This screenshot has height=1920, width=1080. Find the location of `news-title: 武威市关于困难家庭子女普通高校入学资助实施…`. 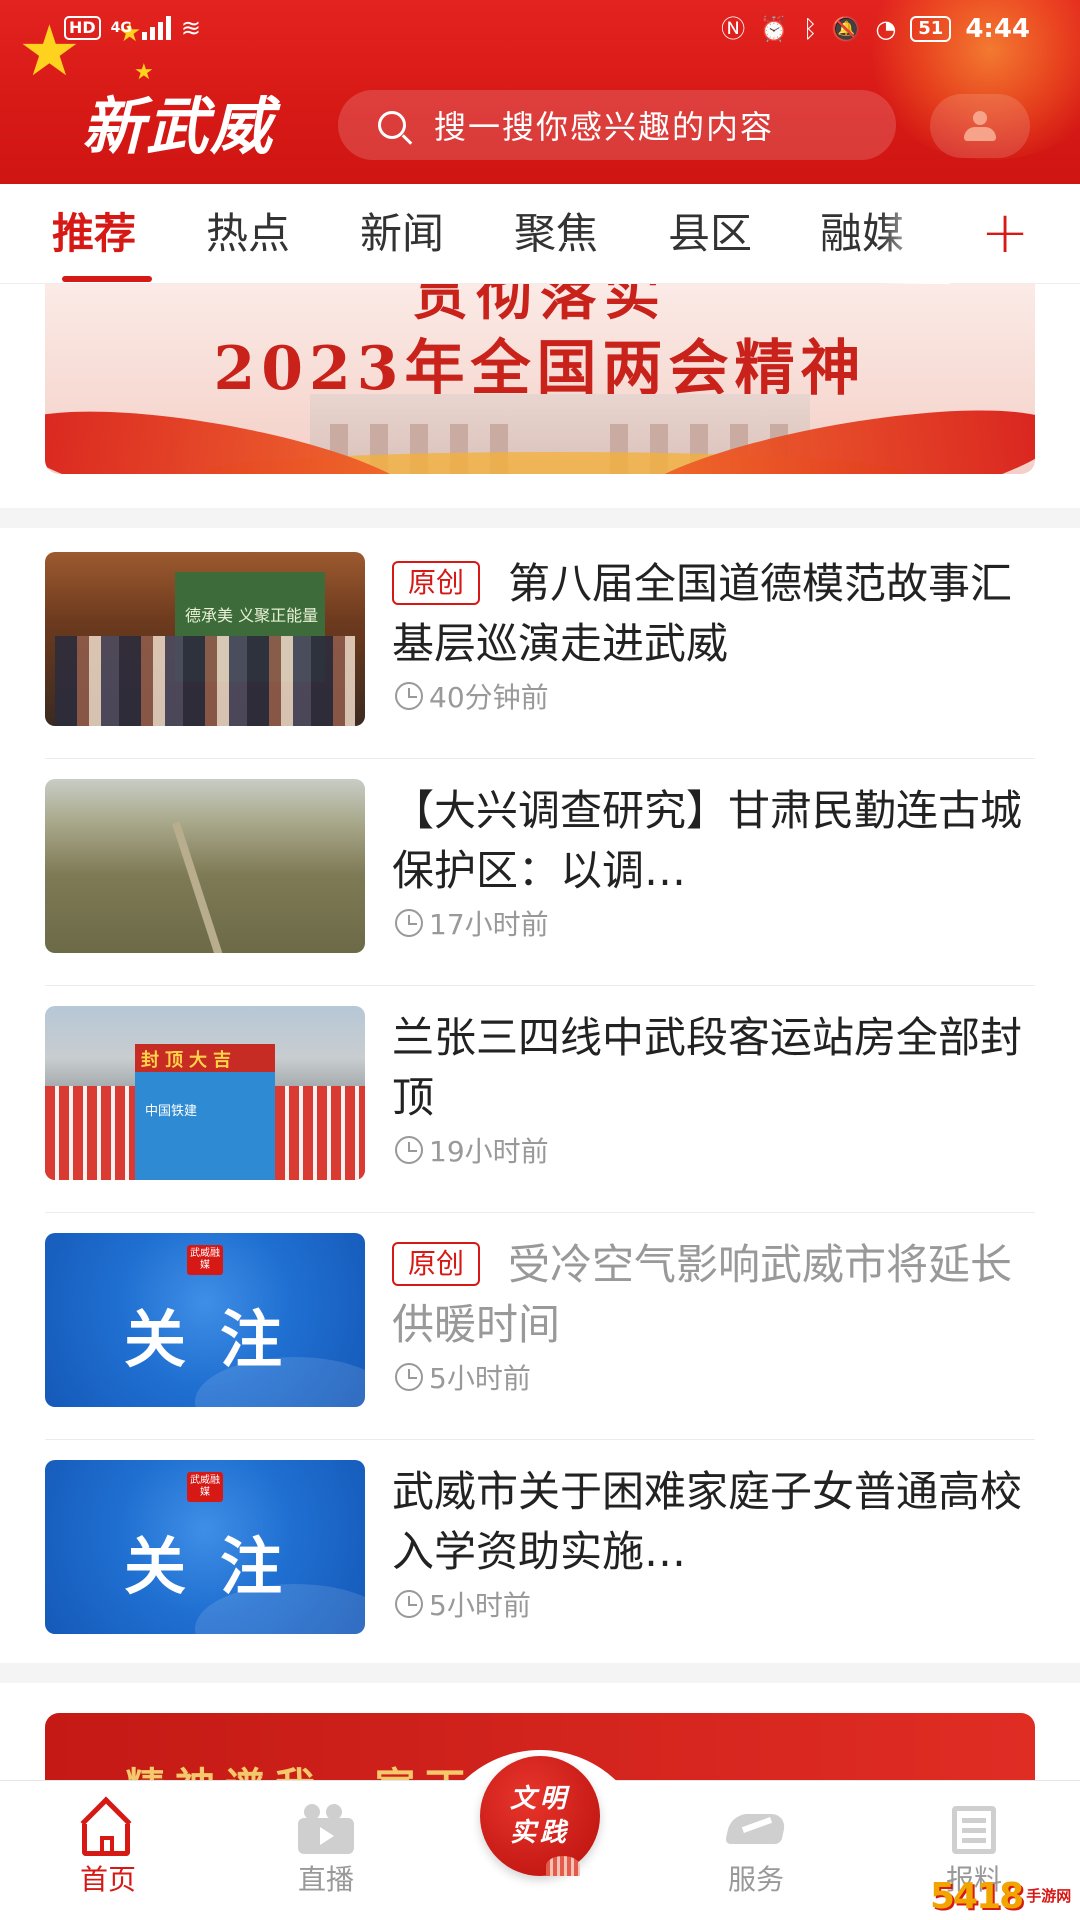

news-title: 武威市关于困难家庭子女普通高校入学资助实施… is located at coordinates (707, 1521).